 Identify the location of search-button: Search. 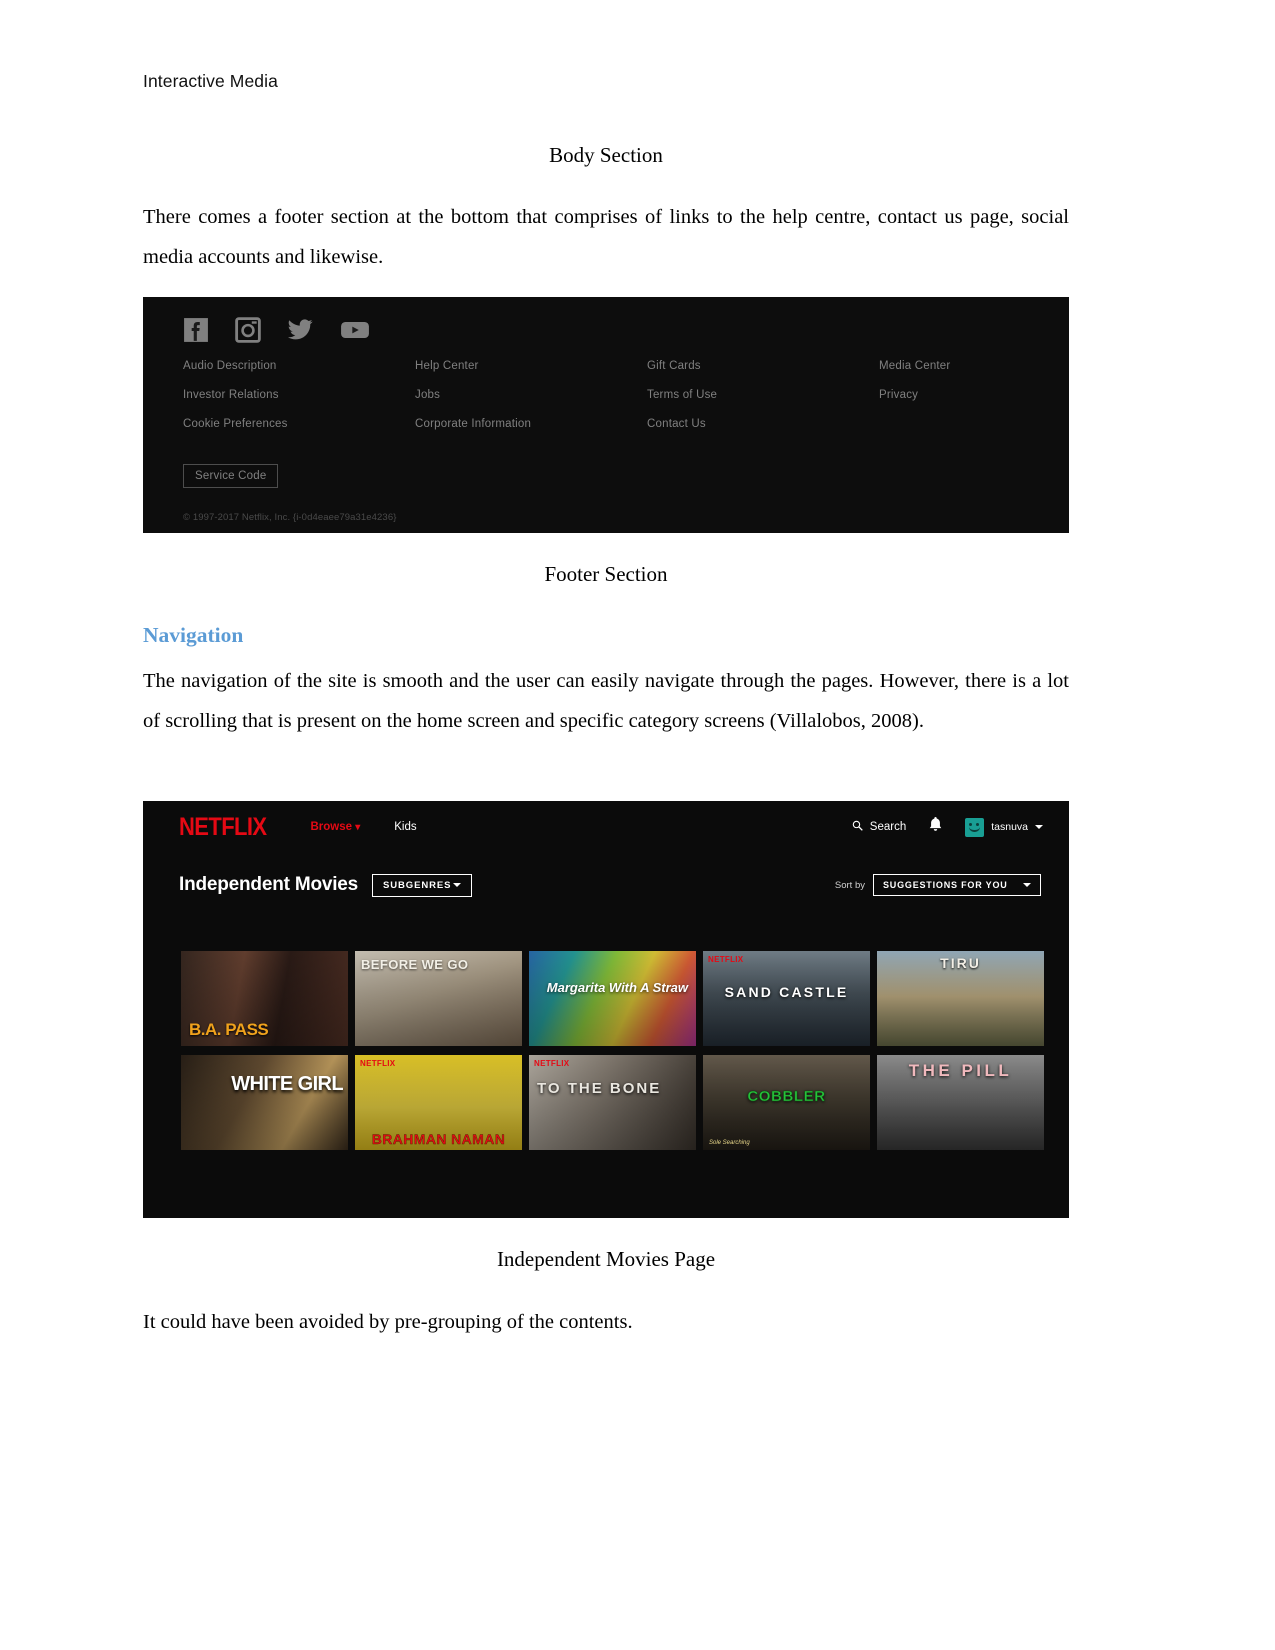
(879, 827).